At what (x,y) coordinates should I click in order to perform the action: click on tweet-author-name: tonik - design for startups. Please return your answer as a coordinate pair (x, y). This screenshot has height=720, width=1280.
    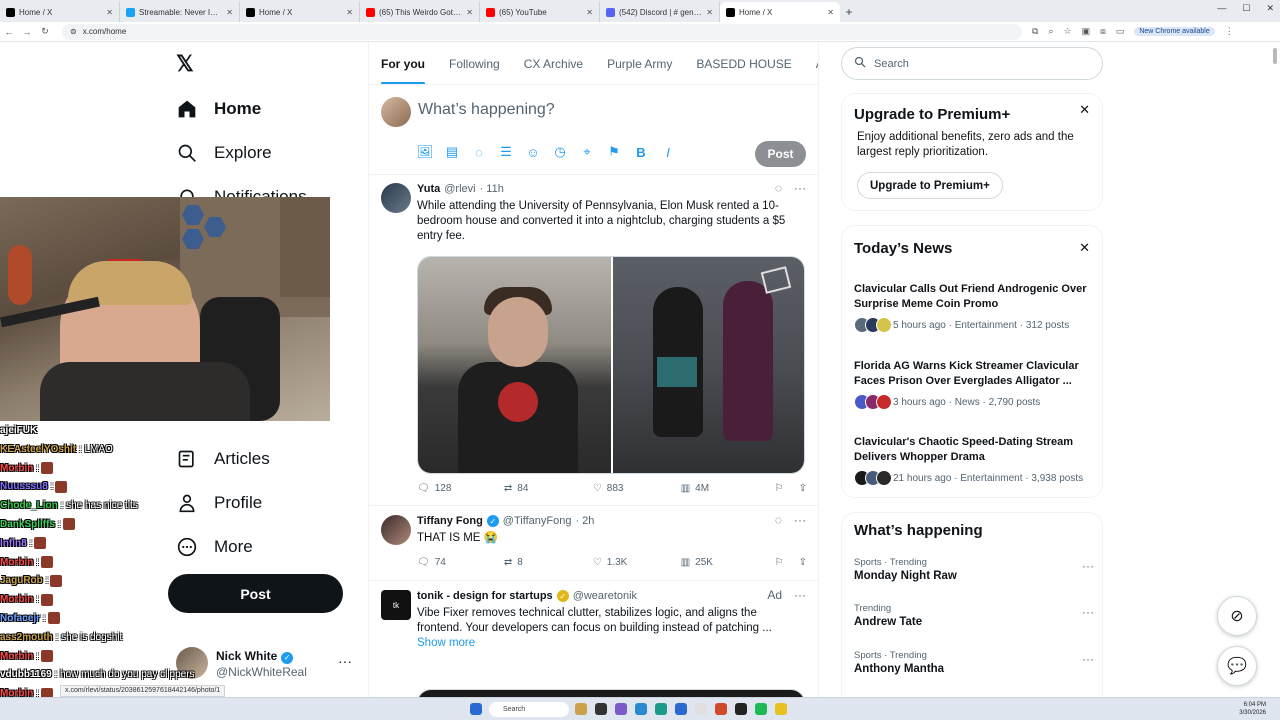
    Looking at the image, I should click on (485, 596).